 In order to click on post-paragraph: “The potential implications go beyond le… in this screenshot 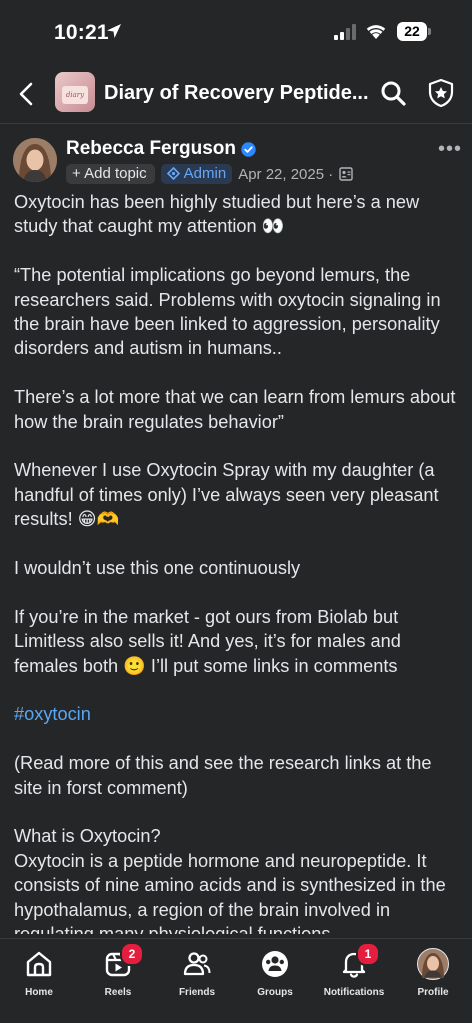, I will do `click(227, 312)`.